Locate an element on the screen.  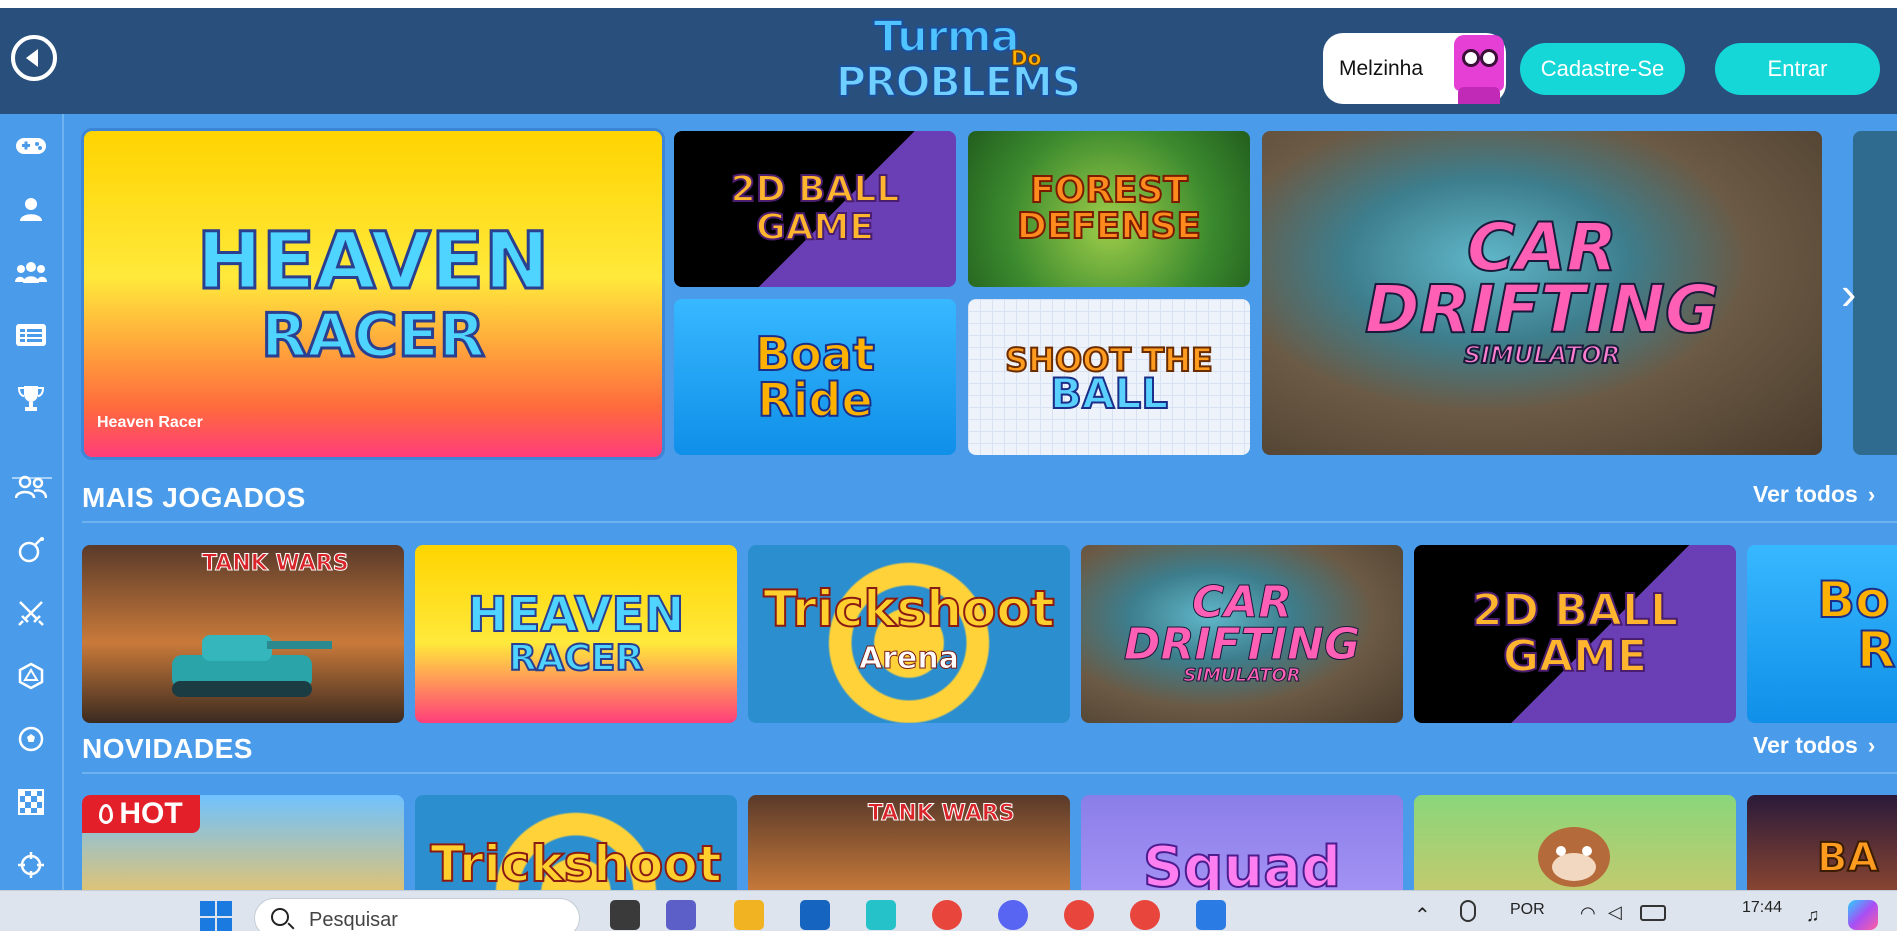
see-all-most-played-link: Ver todos › is located at coordinates (1814, 494).